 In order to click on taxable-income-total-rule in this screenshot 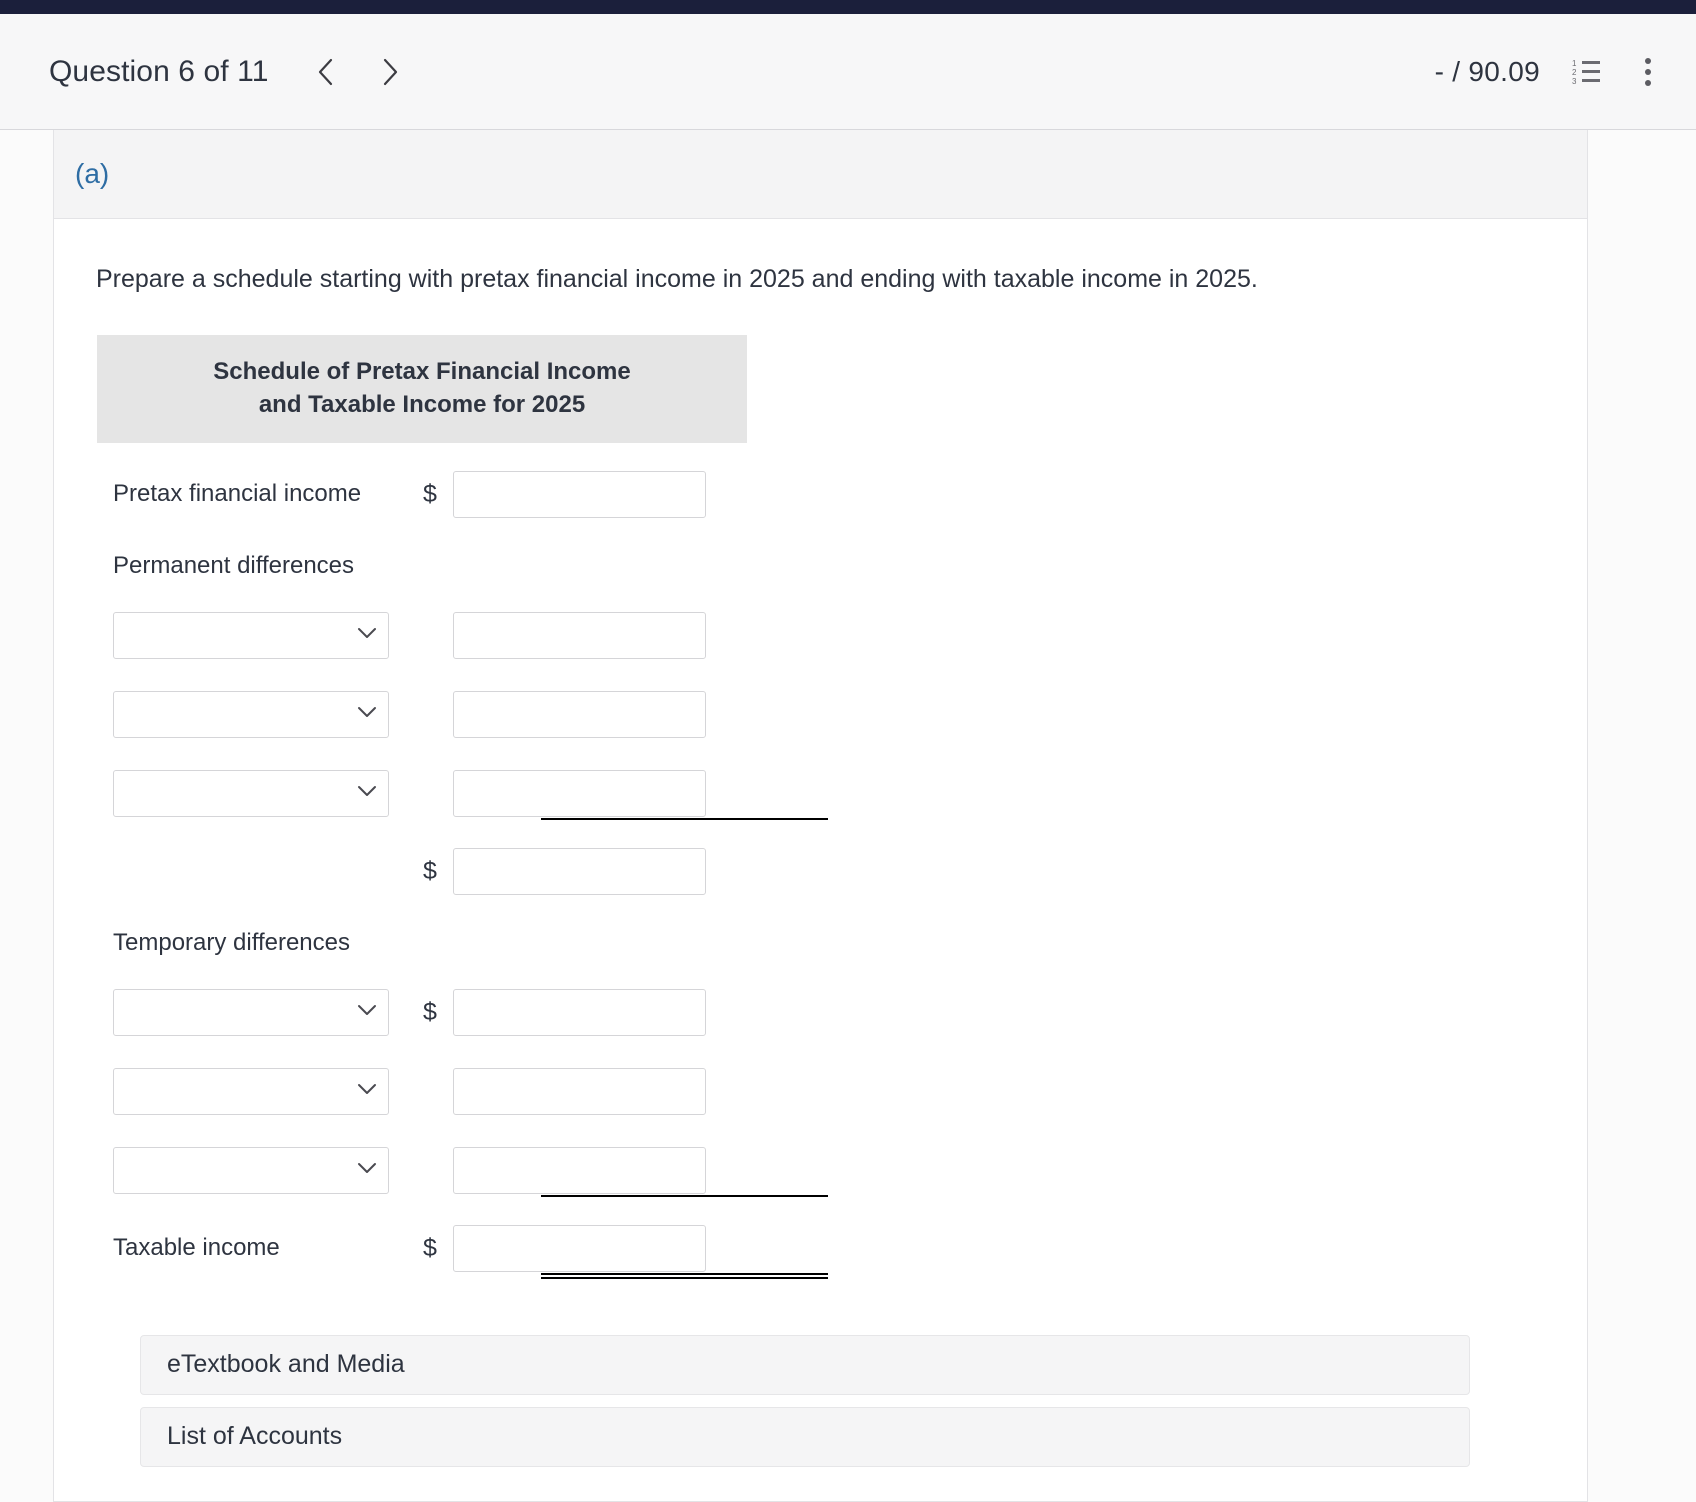, I will do `click(684, 1275)`.